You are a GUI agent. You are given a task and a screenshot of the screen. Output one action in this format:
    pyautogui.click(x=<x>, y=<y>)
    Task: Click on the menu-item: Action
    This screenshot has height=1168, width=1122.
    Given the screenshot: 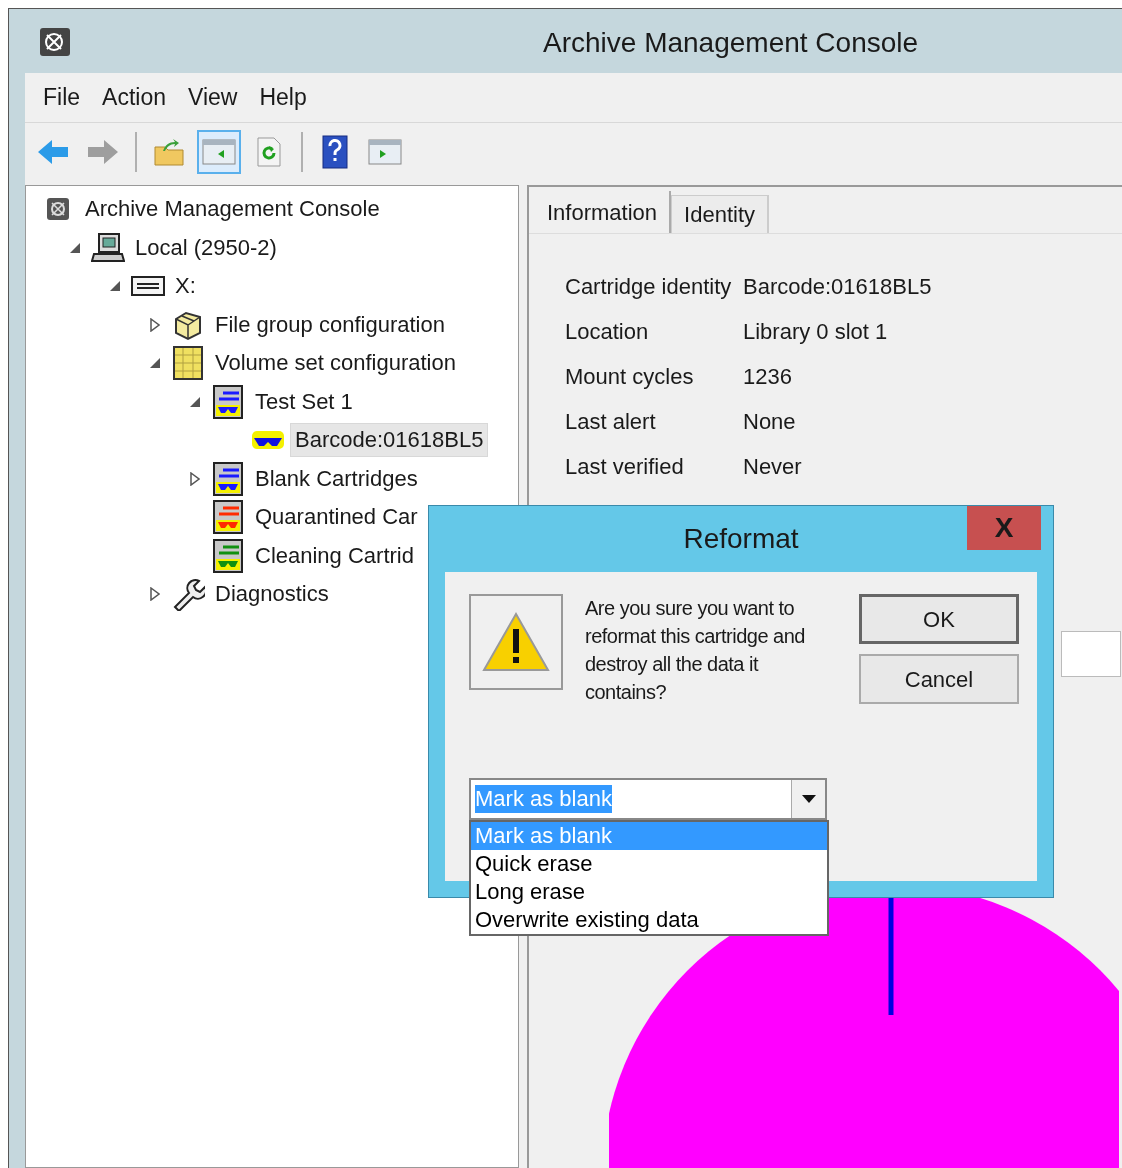 What is the action you would take?
    pyautogui.click(x=134, y=97)
    